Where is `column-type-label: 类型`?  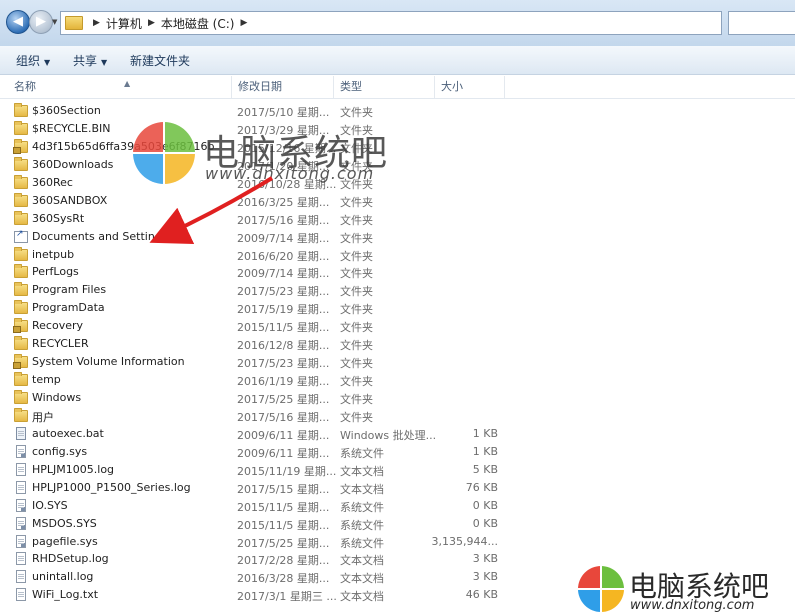 column-type-label: 类型 is located at coordinates (351, 86).